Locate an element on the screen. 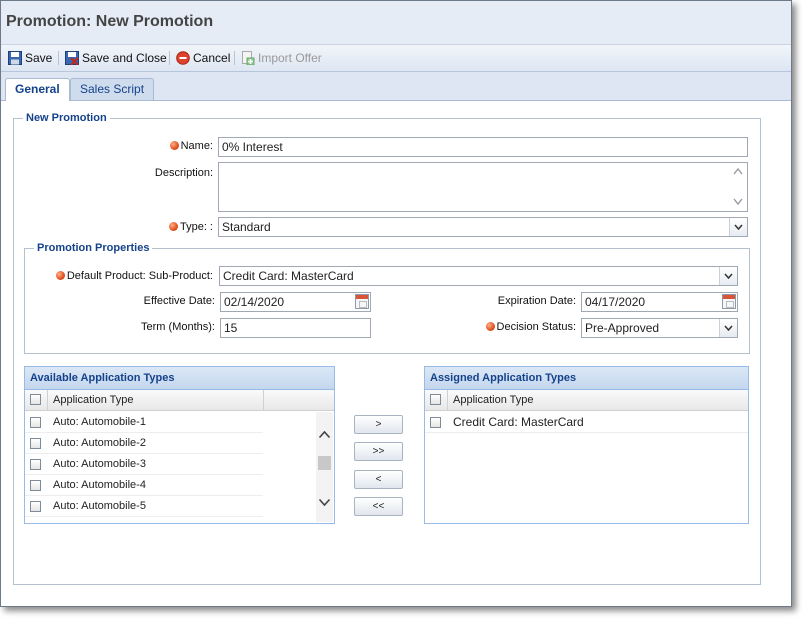 The width and height of the screenshot is (803, 621). cancel-icon is located at coordinates (183, 58).